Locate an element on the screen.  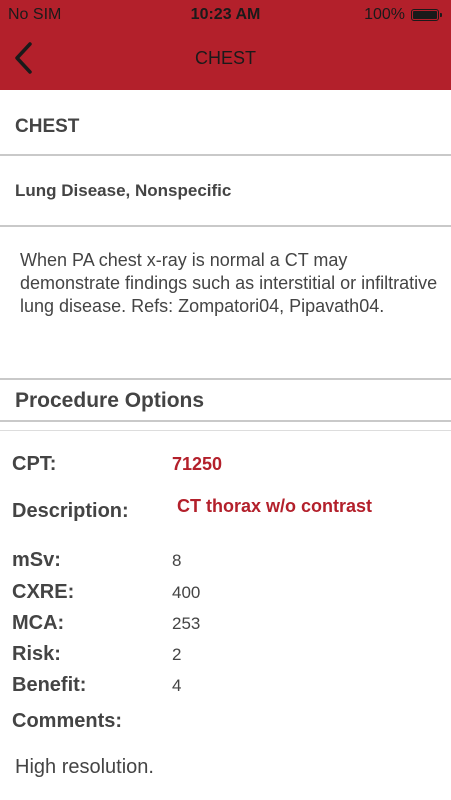
cxre-label: CXRE: is located at coordinates (43, 592).